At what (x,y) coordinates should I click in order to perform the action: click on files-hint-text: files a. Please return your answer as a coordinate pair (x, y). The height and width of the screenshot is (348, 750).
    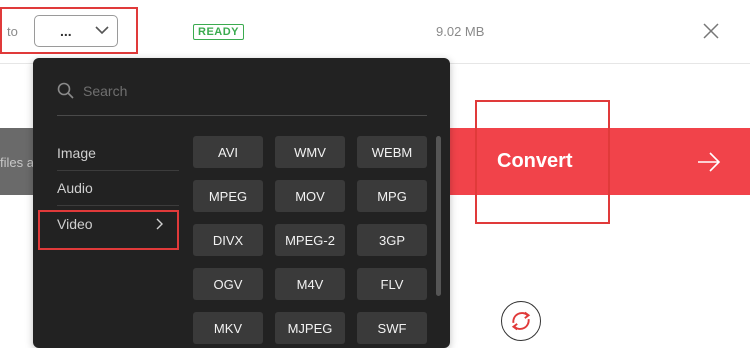
    Looking at the image, I should click on (17, 162).